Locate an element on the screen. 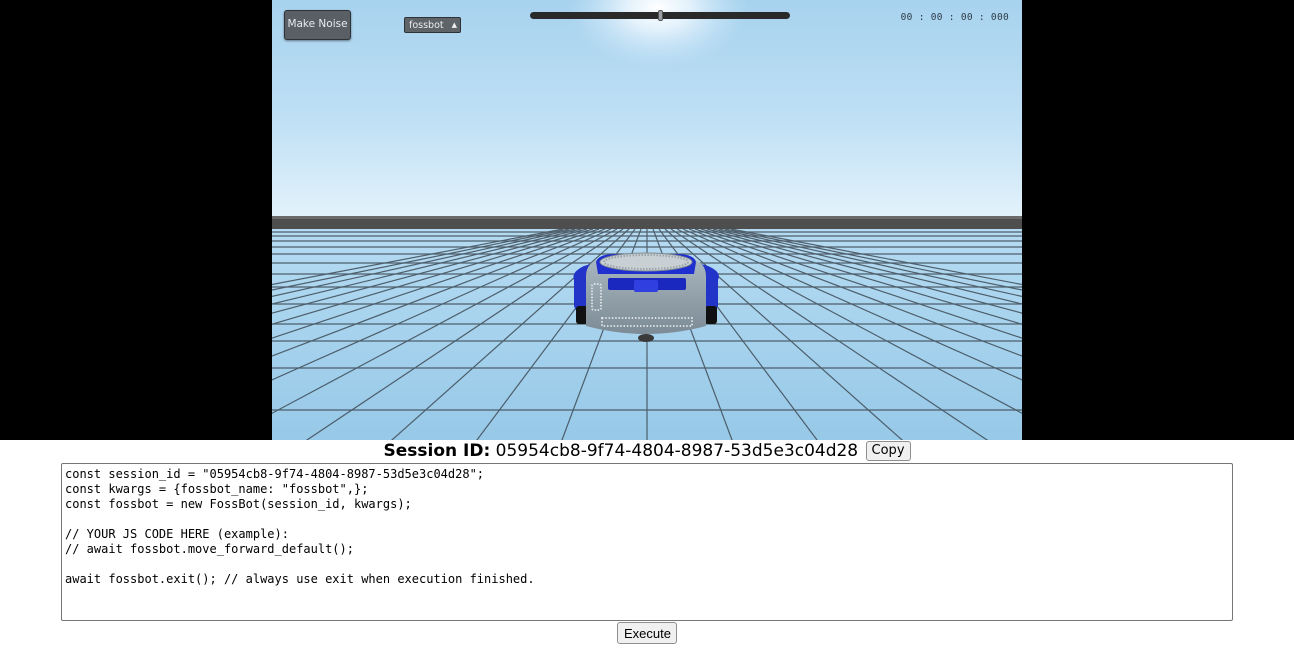  select-arrows-icon: ▲ is located at coordinates (454, 25).